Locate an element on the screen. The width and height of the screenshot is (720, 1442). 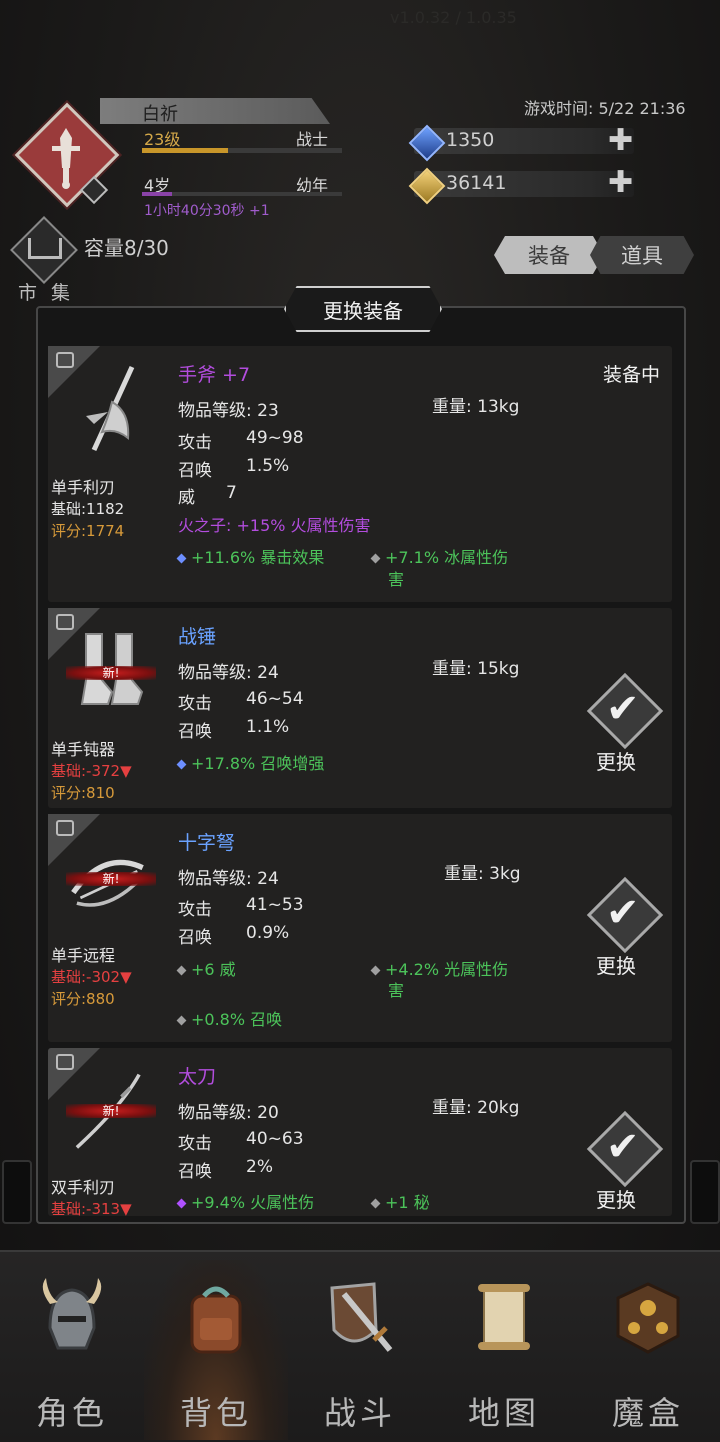
level-progress-fill is located at coordinates (185, 150).